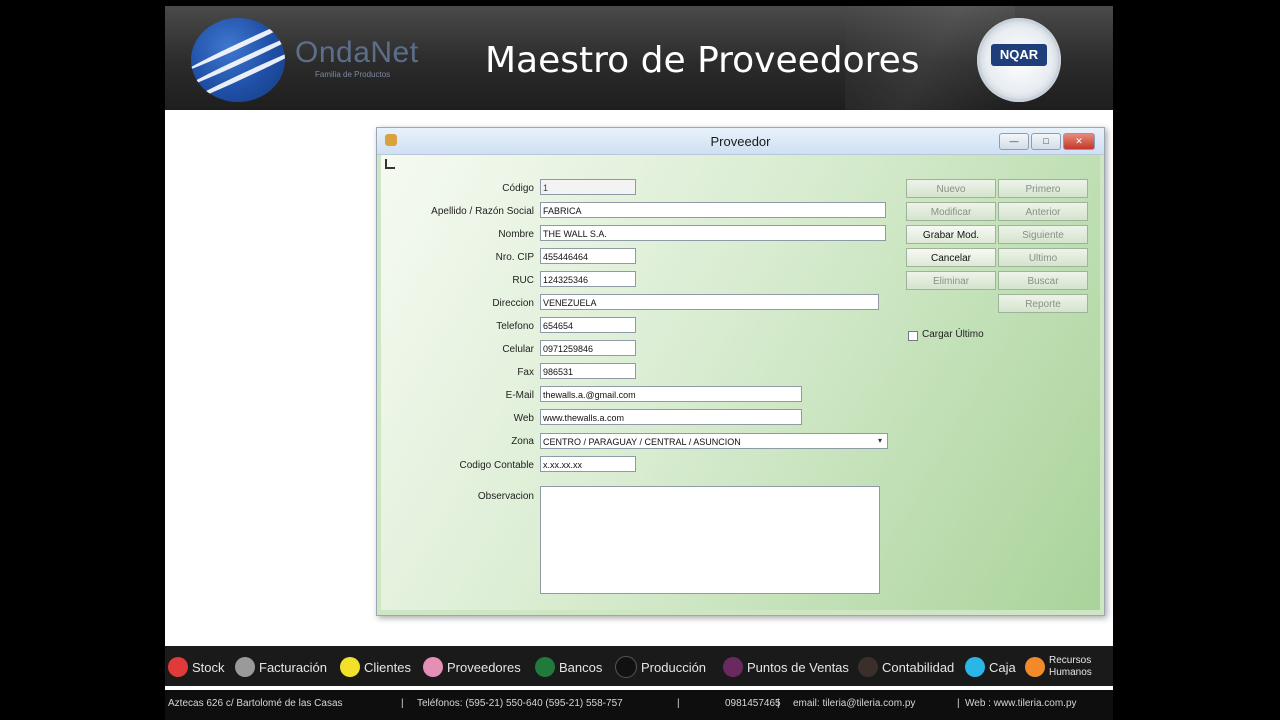 The image size is (1280, 720). What do you see at coordinates (713, 210) in the screenshot?
I see `apellido-field: FABRICA` at bounding box center [713, 210].